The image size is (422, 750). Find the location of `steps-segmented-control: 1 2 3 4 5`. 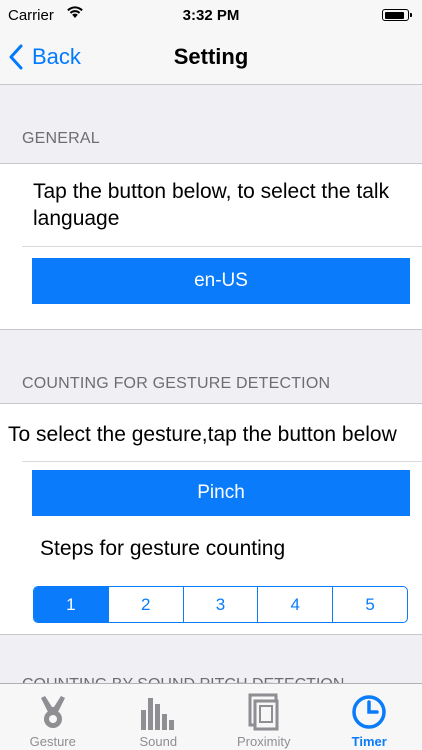

steps-segmented-control: 1 2 3 4 5 is located at coordinates (220, 604).